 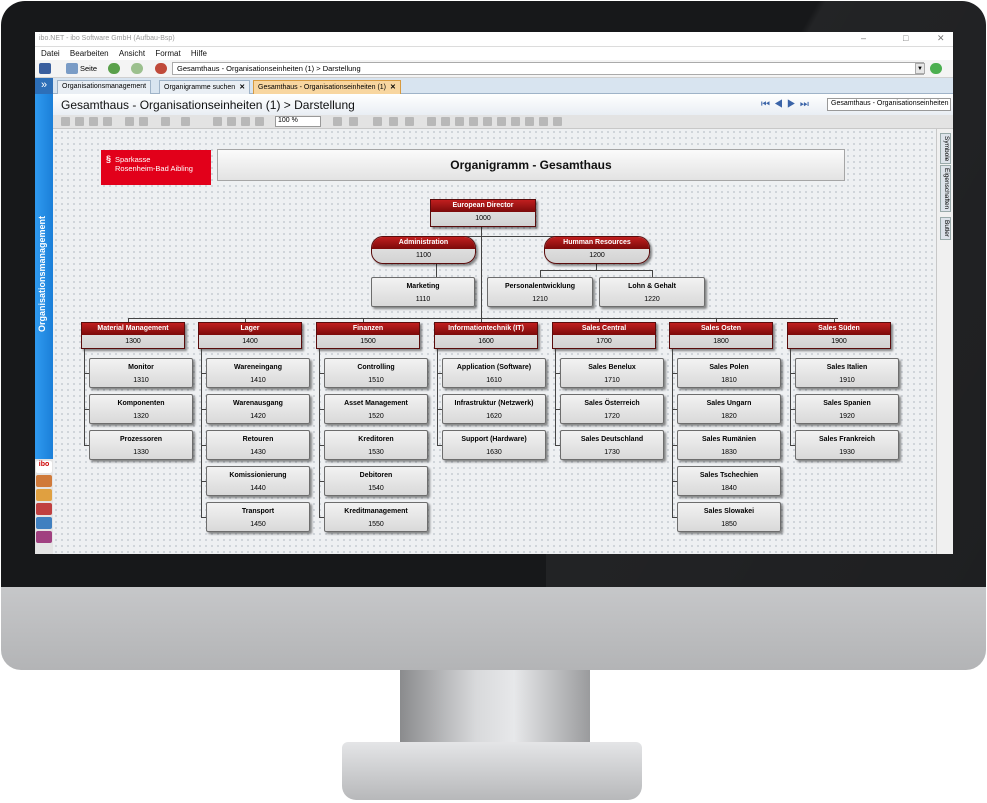 What do you see at coordinates (376, 373) in the screenshot?
I see `org-unit-team: Controlling 1510` at bounding box center [376, 373].